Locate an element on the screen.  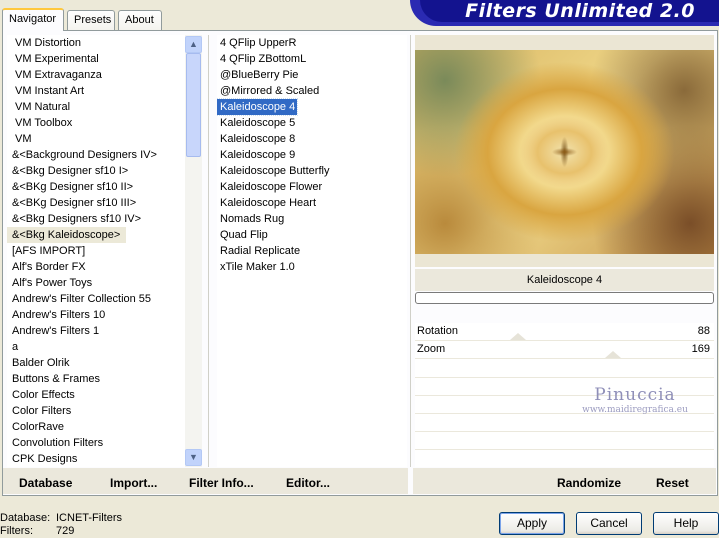
list-item: Kaleidoscope Flower is located at coordinates (312, 187).